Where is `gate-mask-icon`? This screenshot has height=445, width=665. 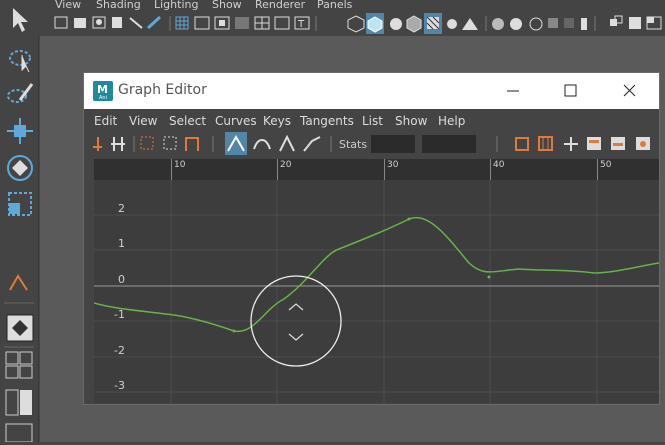
gate-mask-icon is located at coordinates (242, 23).